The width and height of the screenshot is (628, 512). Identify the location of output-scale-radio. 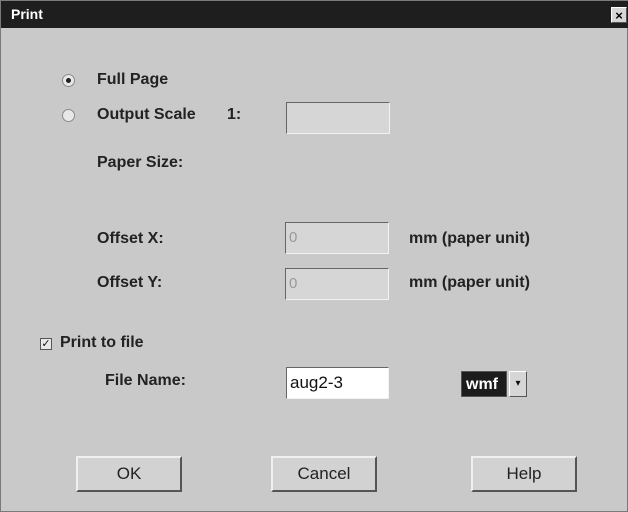
(68, 115).